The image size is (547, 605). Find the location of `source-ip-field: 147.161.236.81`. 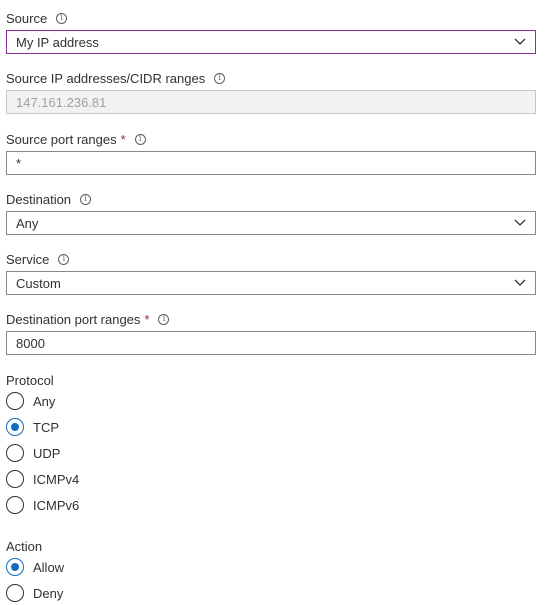

source-ip-field: 147.161.236.81 is located at coordinates (271, 102).